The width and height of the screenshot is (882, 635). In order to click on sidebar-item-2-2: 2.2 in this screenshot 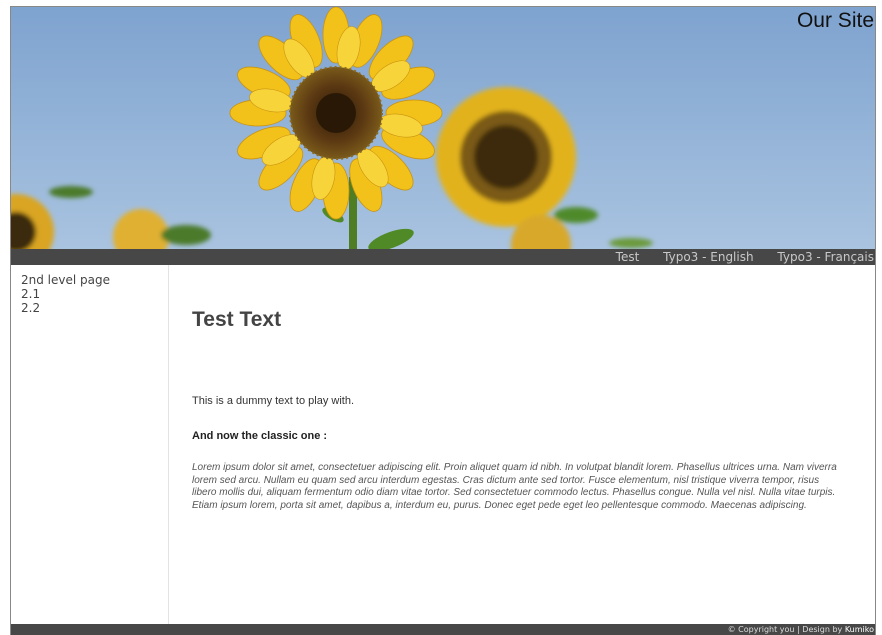, I will do `click(94, 308)`.